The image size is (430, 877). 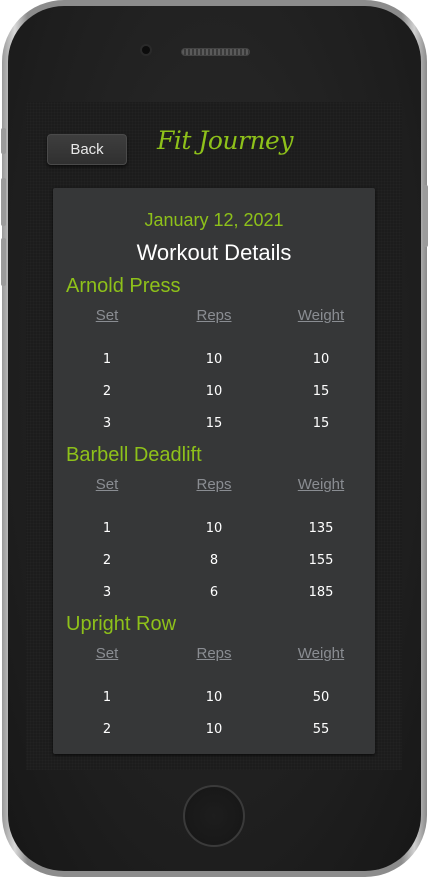 I want to click on table-row: 2 10 15, so click(x=214, y=394).